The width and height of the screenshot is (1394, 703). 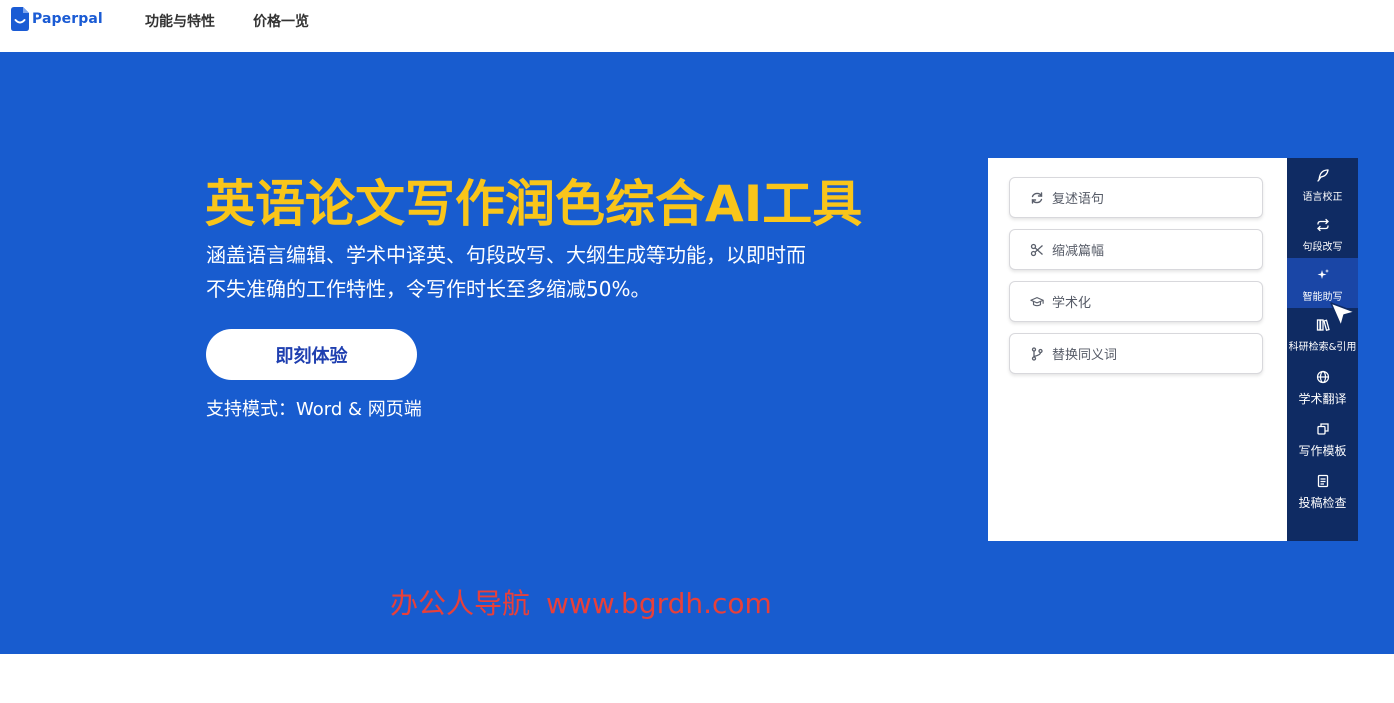 I want to click on nav-link-pricing: 价格一览, so click(x=281, y=21).